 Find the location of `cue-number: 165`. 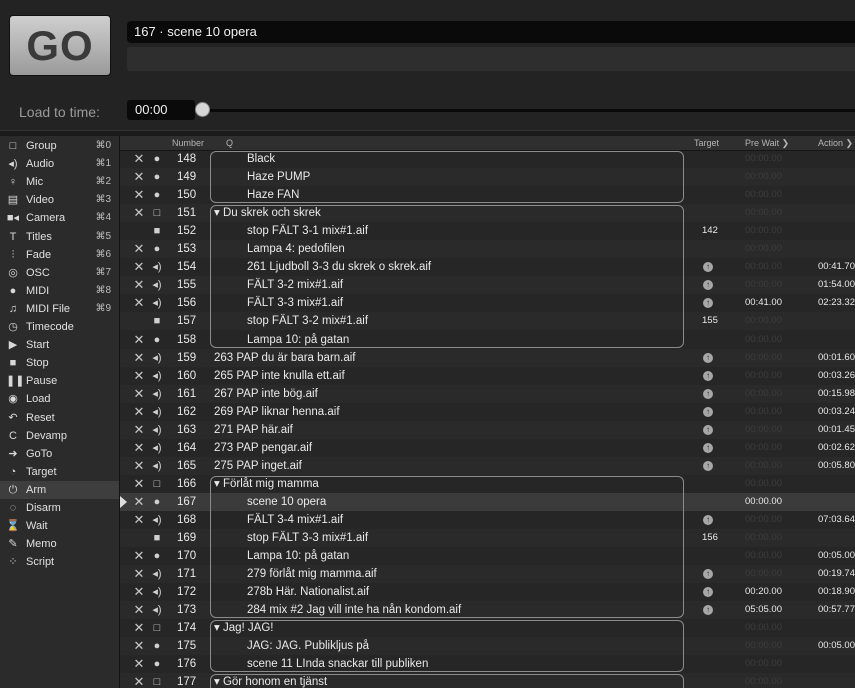

cue-number: 165 is located at coordinates (190, 466).